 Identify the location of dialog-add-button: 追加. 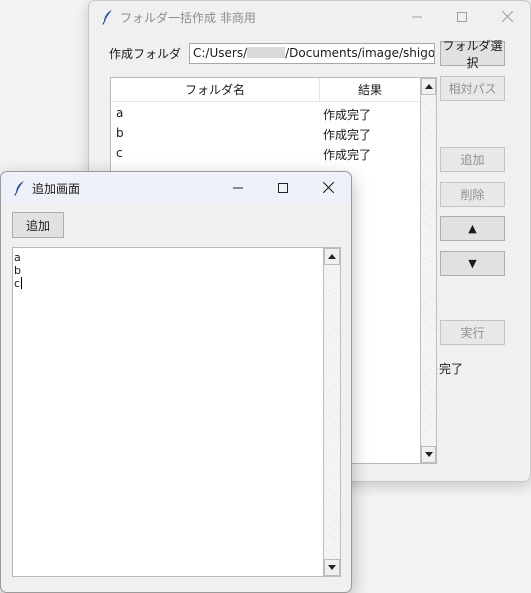
(38, 225).